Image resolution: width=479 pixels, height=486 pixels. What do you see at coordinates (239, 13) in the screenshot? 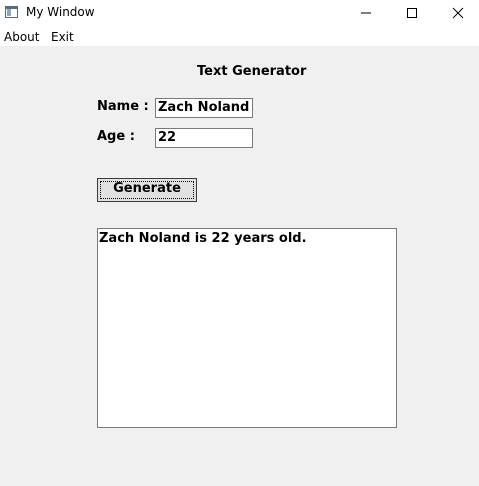
I see `title-bar: My Window` at bounding box center [239, 13].